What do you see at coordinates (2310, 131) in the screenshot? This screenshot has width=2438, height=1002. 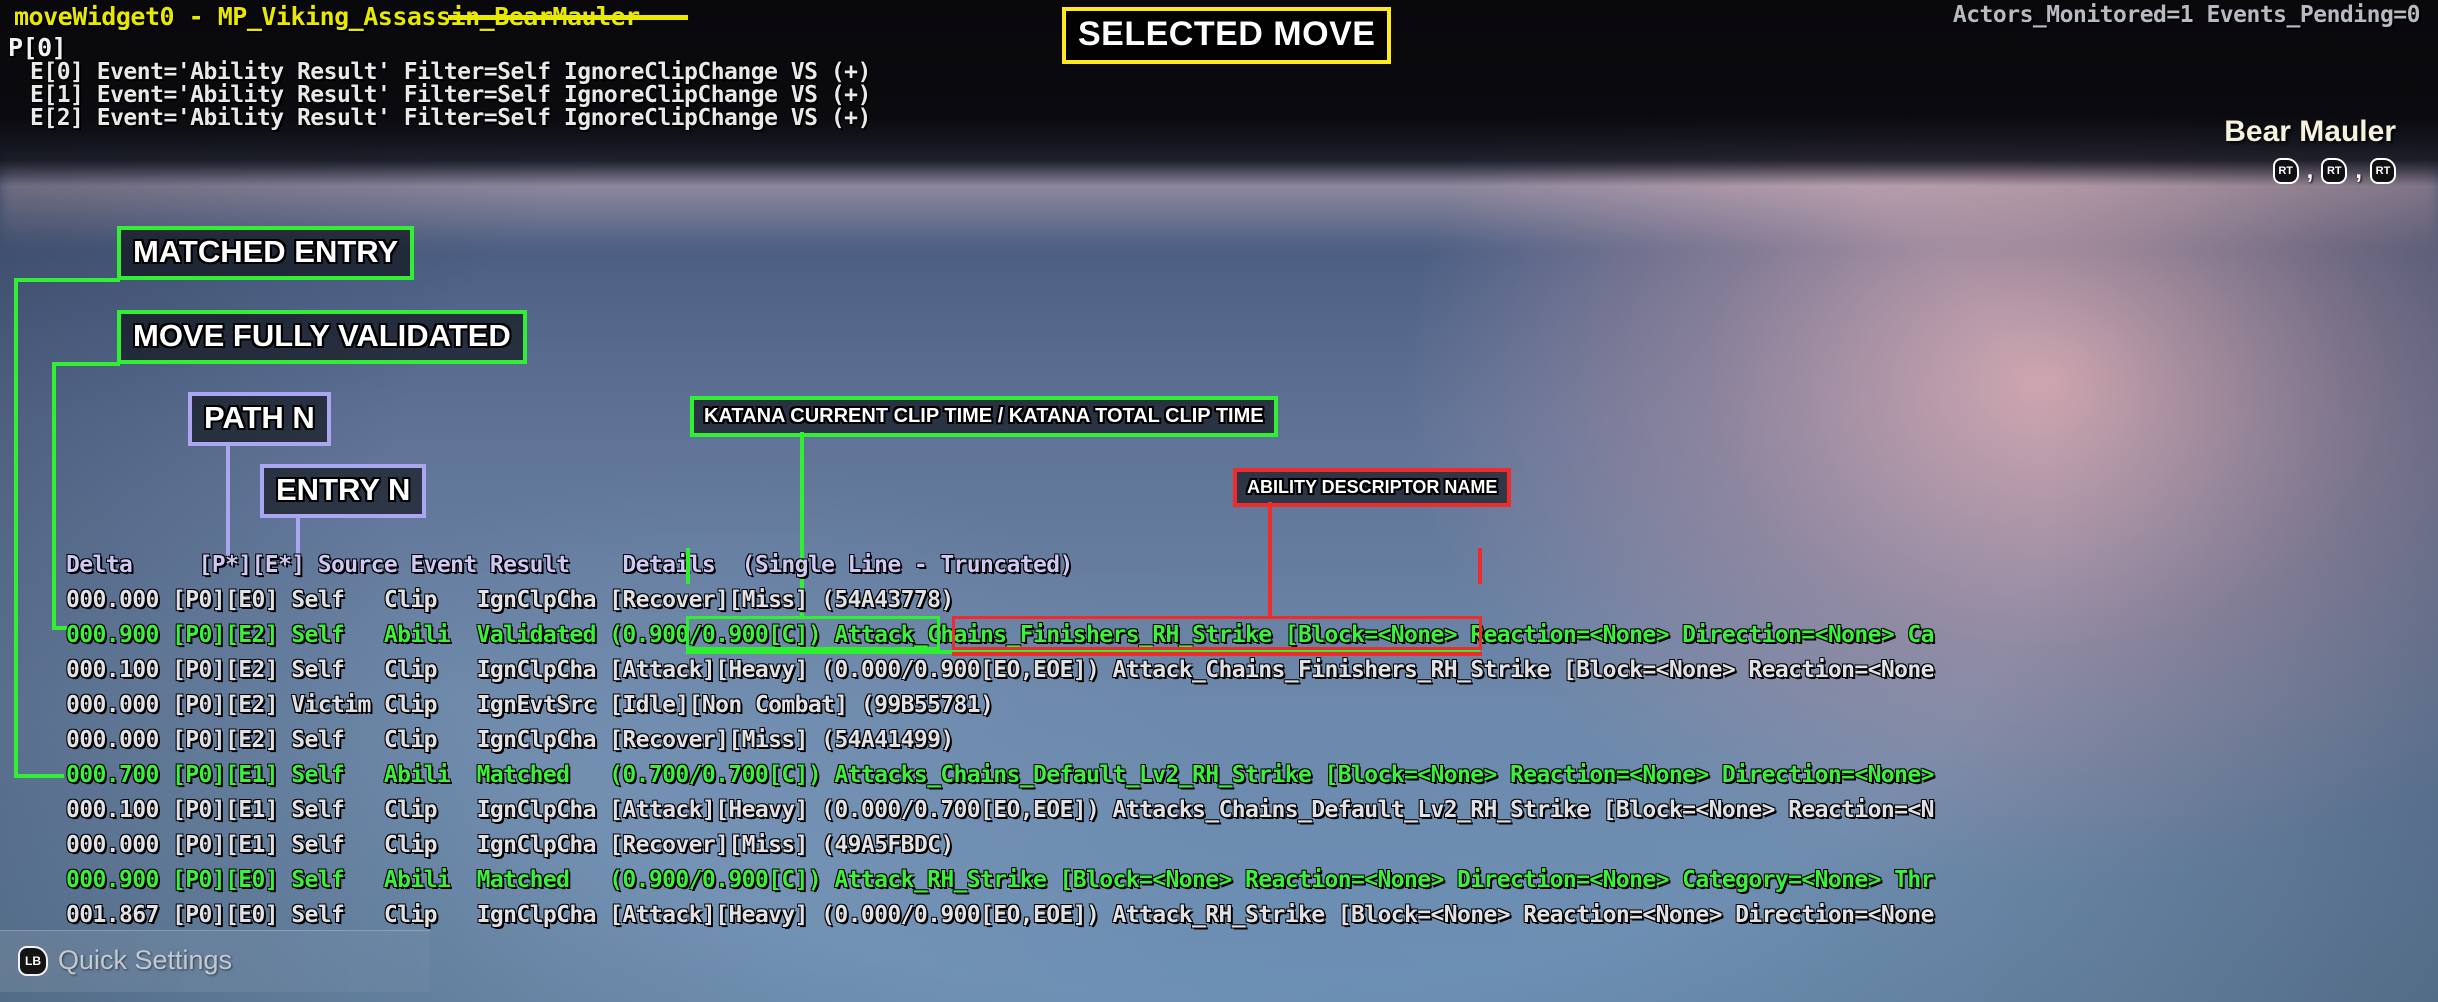 I see `move-name-label: Bear Mauler` at bounding box center [2310, 131].